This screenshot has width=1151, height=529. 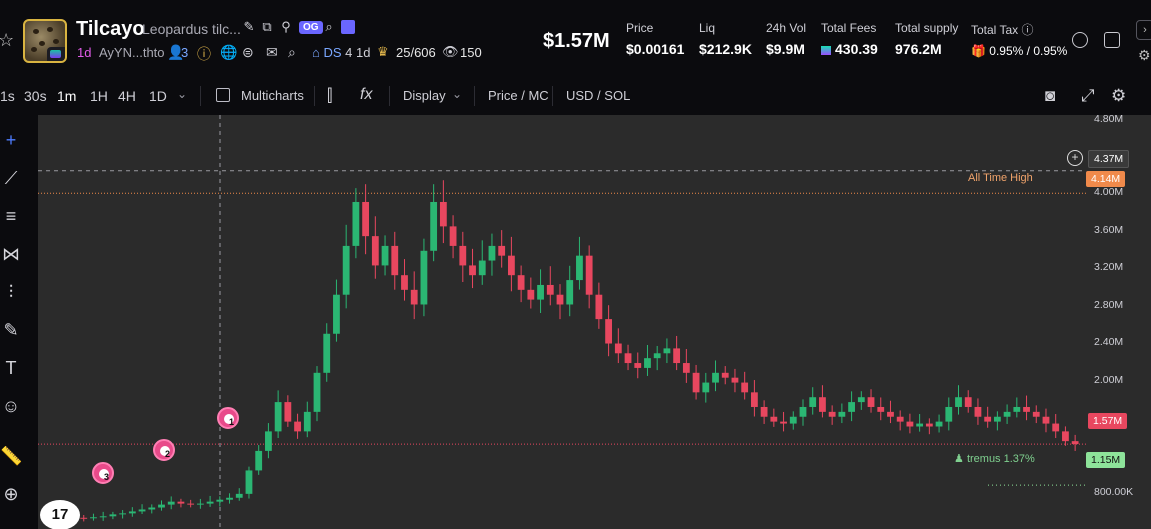 What do you see at coordinates (223, 95) in the screenshot?
I see `multicharts-checkbox` at bounding box center [223, 95].